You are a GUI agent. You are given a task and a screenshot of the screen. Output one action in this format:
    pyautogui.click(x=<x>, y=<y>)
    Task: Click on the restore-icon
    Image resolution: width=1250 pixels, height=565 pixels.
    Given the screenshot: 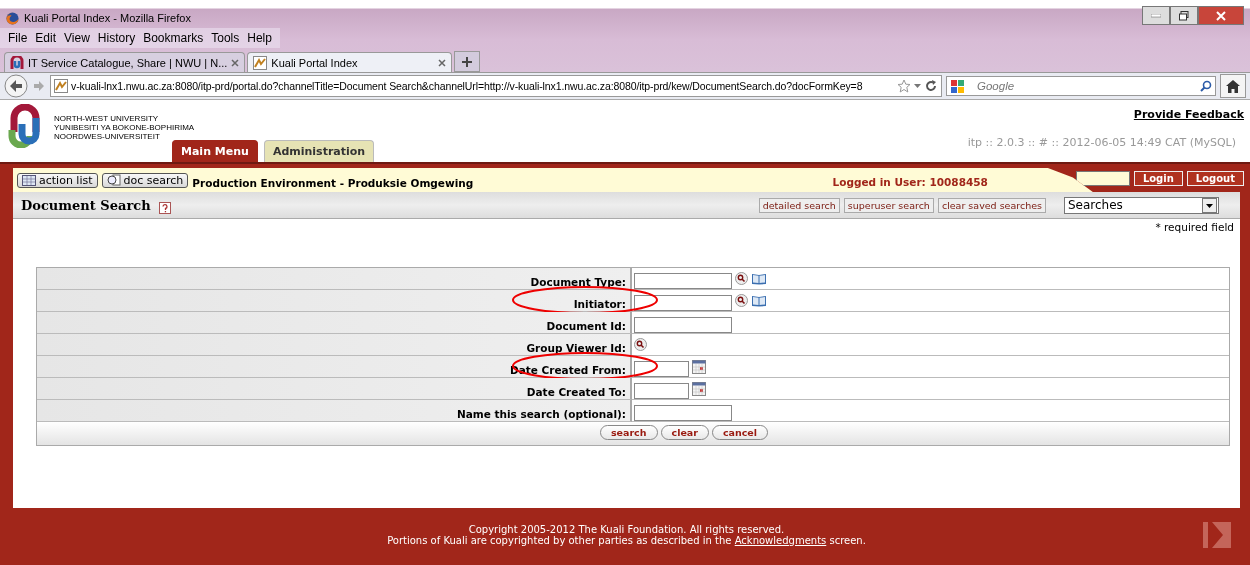 What is the action you would take?
    pyautogui.click(x=1184, y=15)
    